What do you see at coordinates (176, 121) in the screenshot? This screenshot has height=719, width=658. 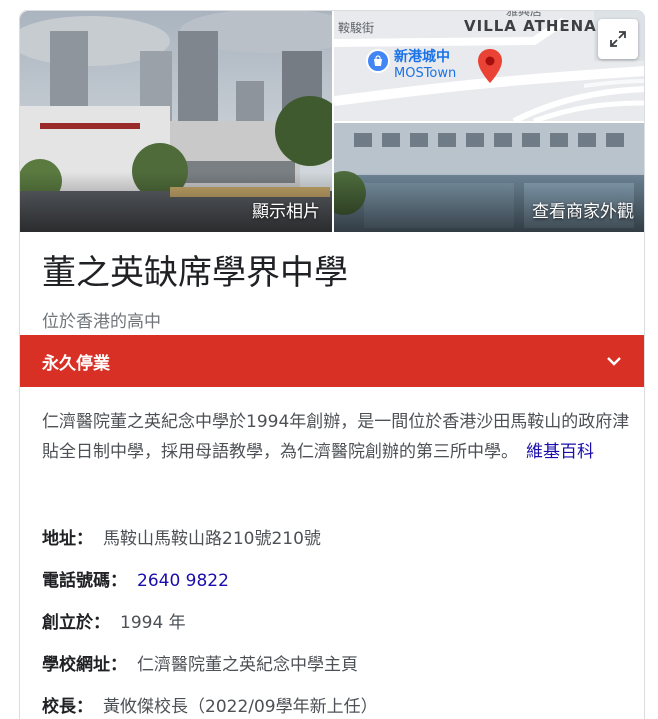 I see `school-photo: 顯示相片` at bounding box center [176, 121].